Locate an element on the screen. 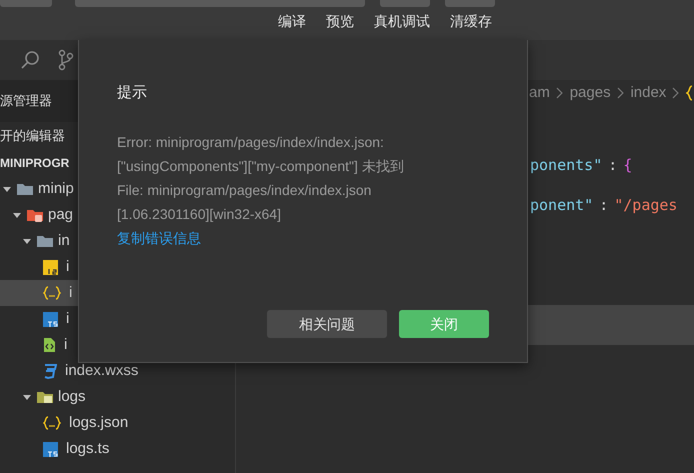  file-name: in is located at coordinates (64, 240).